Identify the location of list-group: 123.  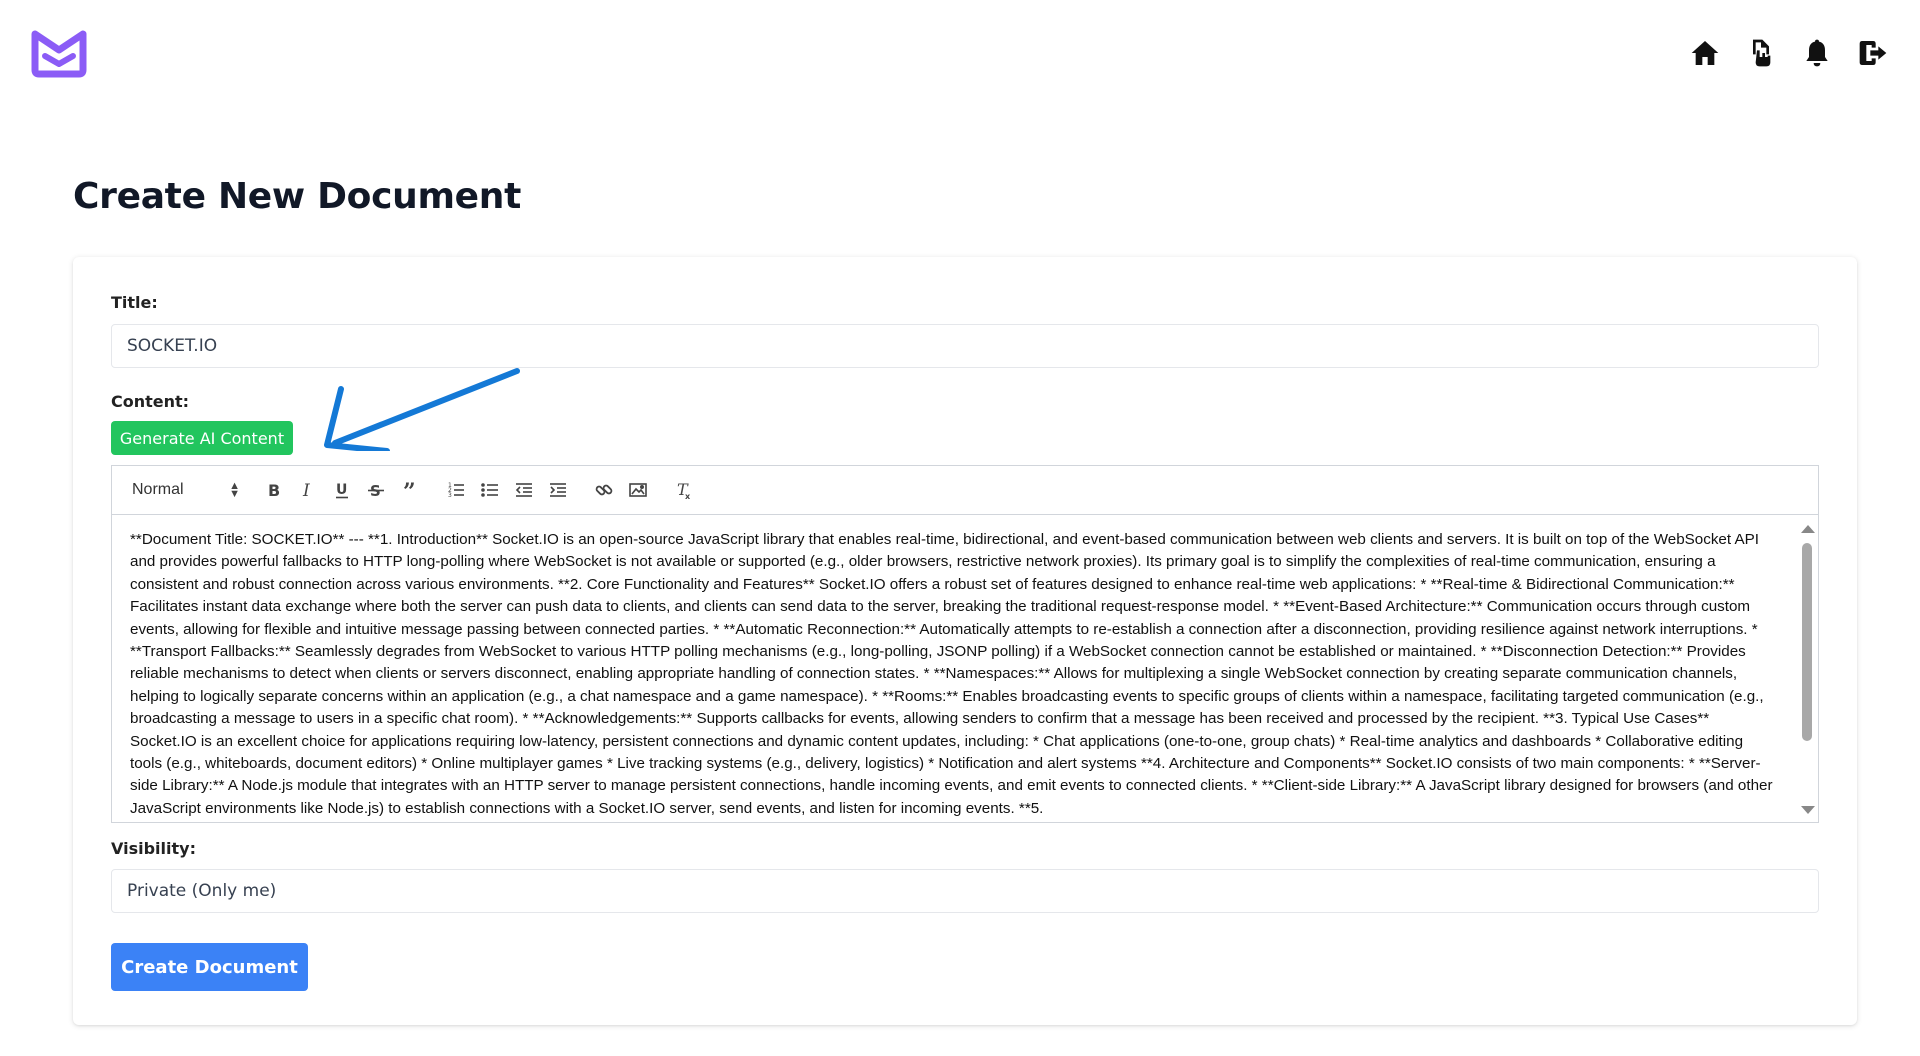
(507, 490).